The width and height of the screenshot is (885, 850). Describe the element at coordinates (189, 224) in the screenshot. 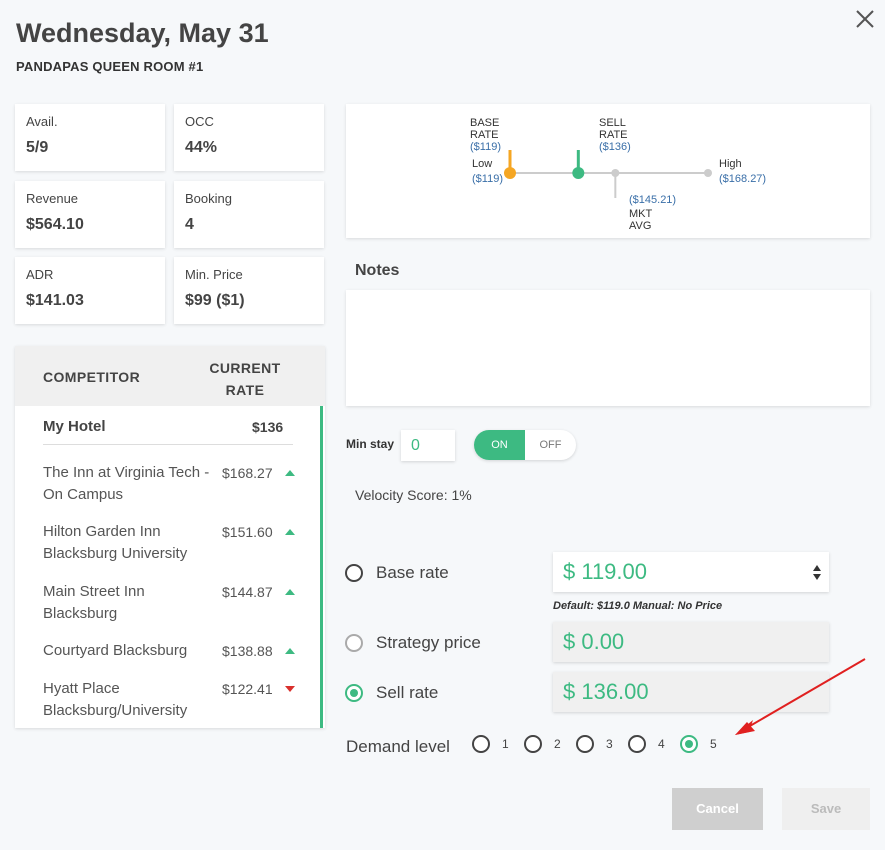

I see `stat-value: 4` at that location.